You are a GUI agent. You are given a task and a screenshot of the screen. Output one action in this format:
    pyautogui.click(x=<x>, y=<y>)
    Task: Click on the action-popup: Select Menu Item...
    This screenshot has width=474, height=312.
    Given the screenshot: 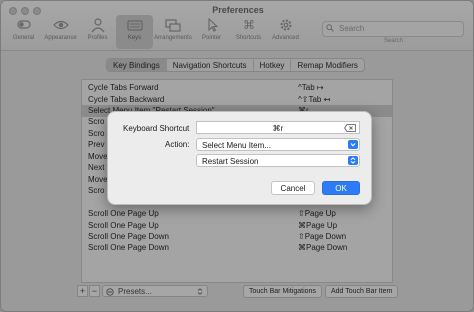 What is the action you would take?
    pyautogui.click(x=278, y=144)
    